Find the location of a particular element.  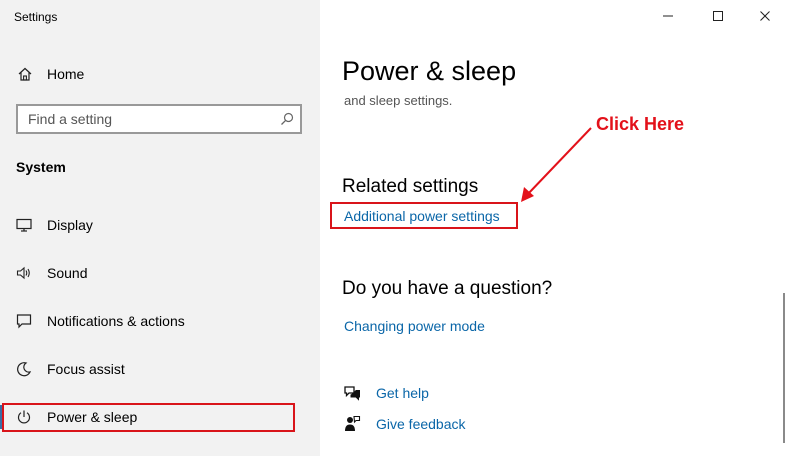

close-icon is located at coordinates (765, 16).